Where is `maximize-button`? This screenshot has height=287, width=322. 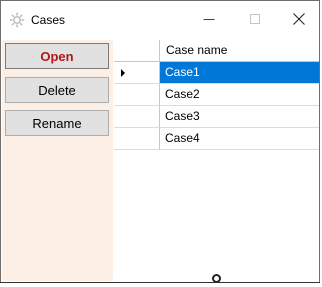
maximize-button is located at coordinates (255, 20).